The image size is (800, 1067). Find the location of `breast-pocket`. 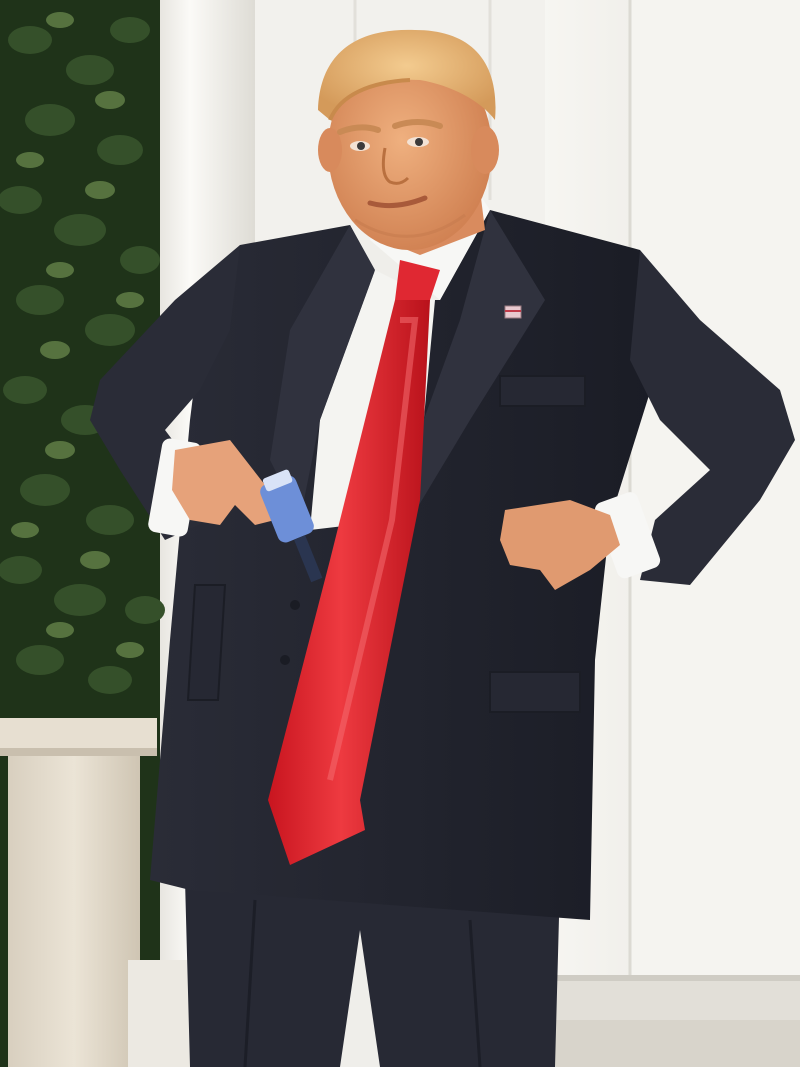

breast-pocket is located at coordinates (542, 391).